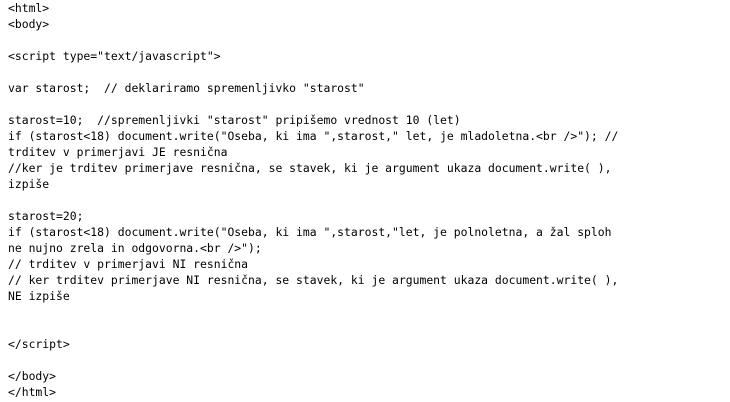 Image resolution: width=730 pixels, height=402 pixels. Describe the element at coordinates (114, 56) in the screenshot. I see `code-line: <script type="text/javascript">` at that location.